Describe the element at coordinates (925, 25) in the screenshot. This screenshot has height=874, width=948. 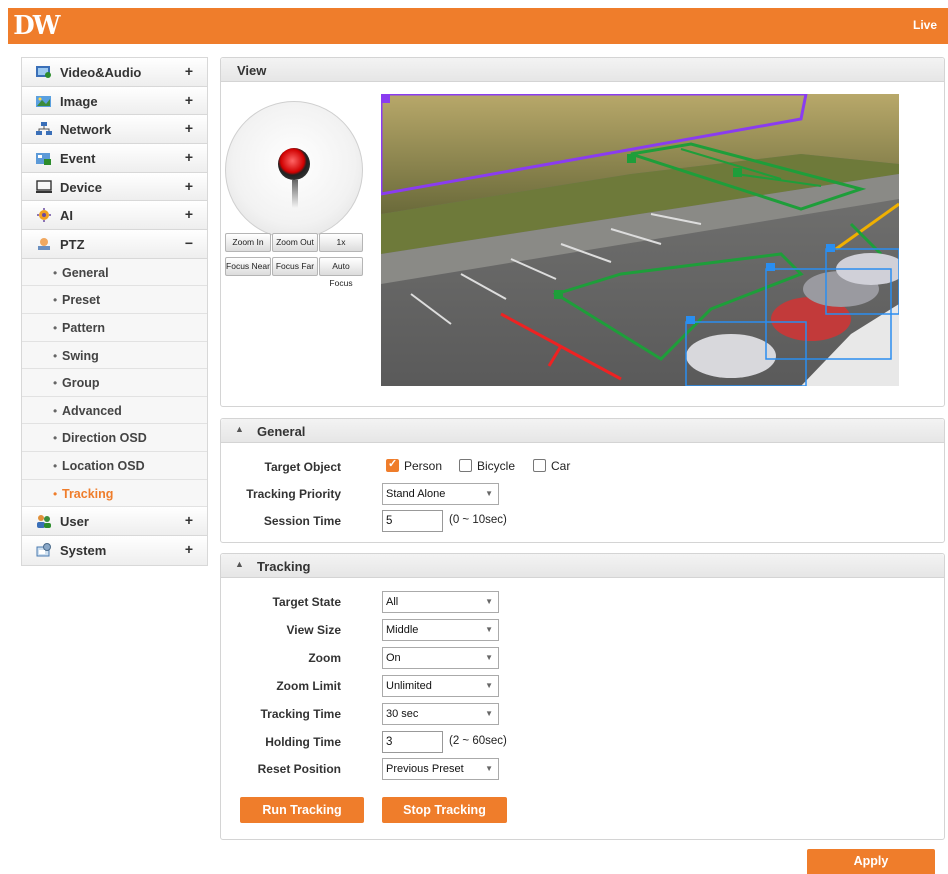
I see `live-link: Live` at that location.